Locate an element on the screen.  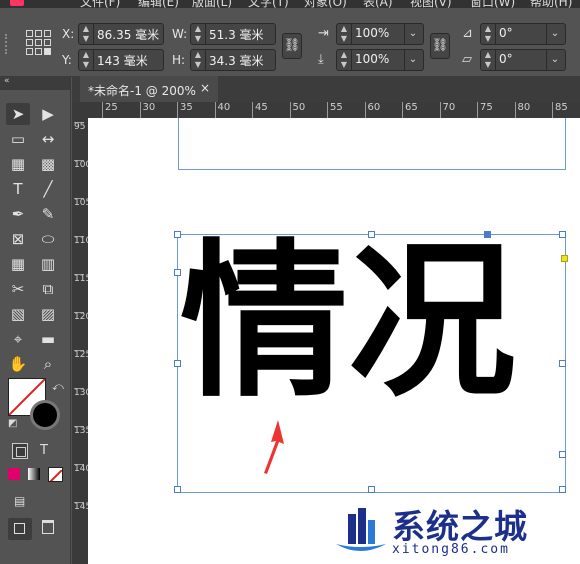
out-port-icon is located at coordinates (562, 454).